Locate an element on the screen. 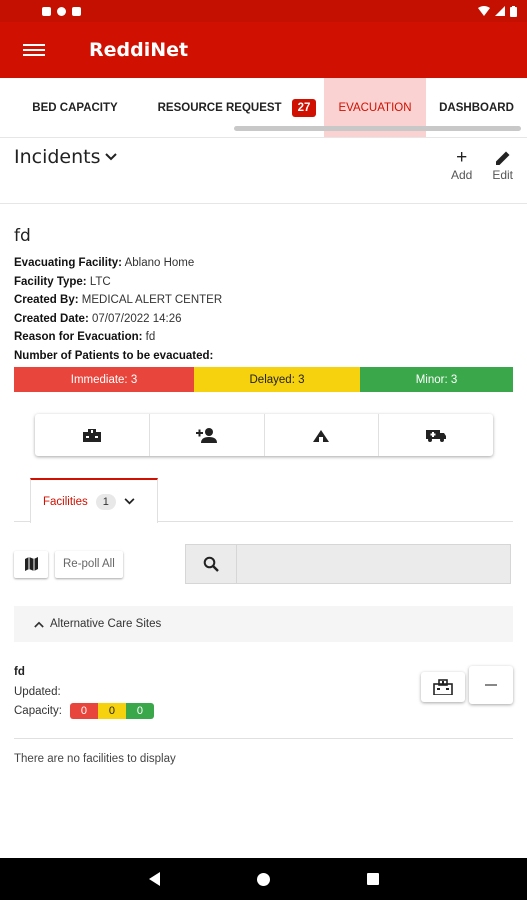  minus-icon is located at coordinates (491, 685).